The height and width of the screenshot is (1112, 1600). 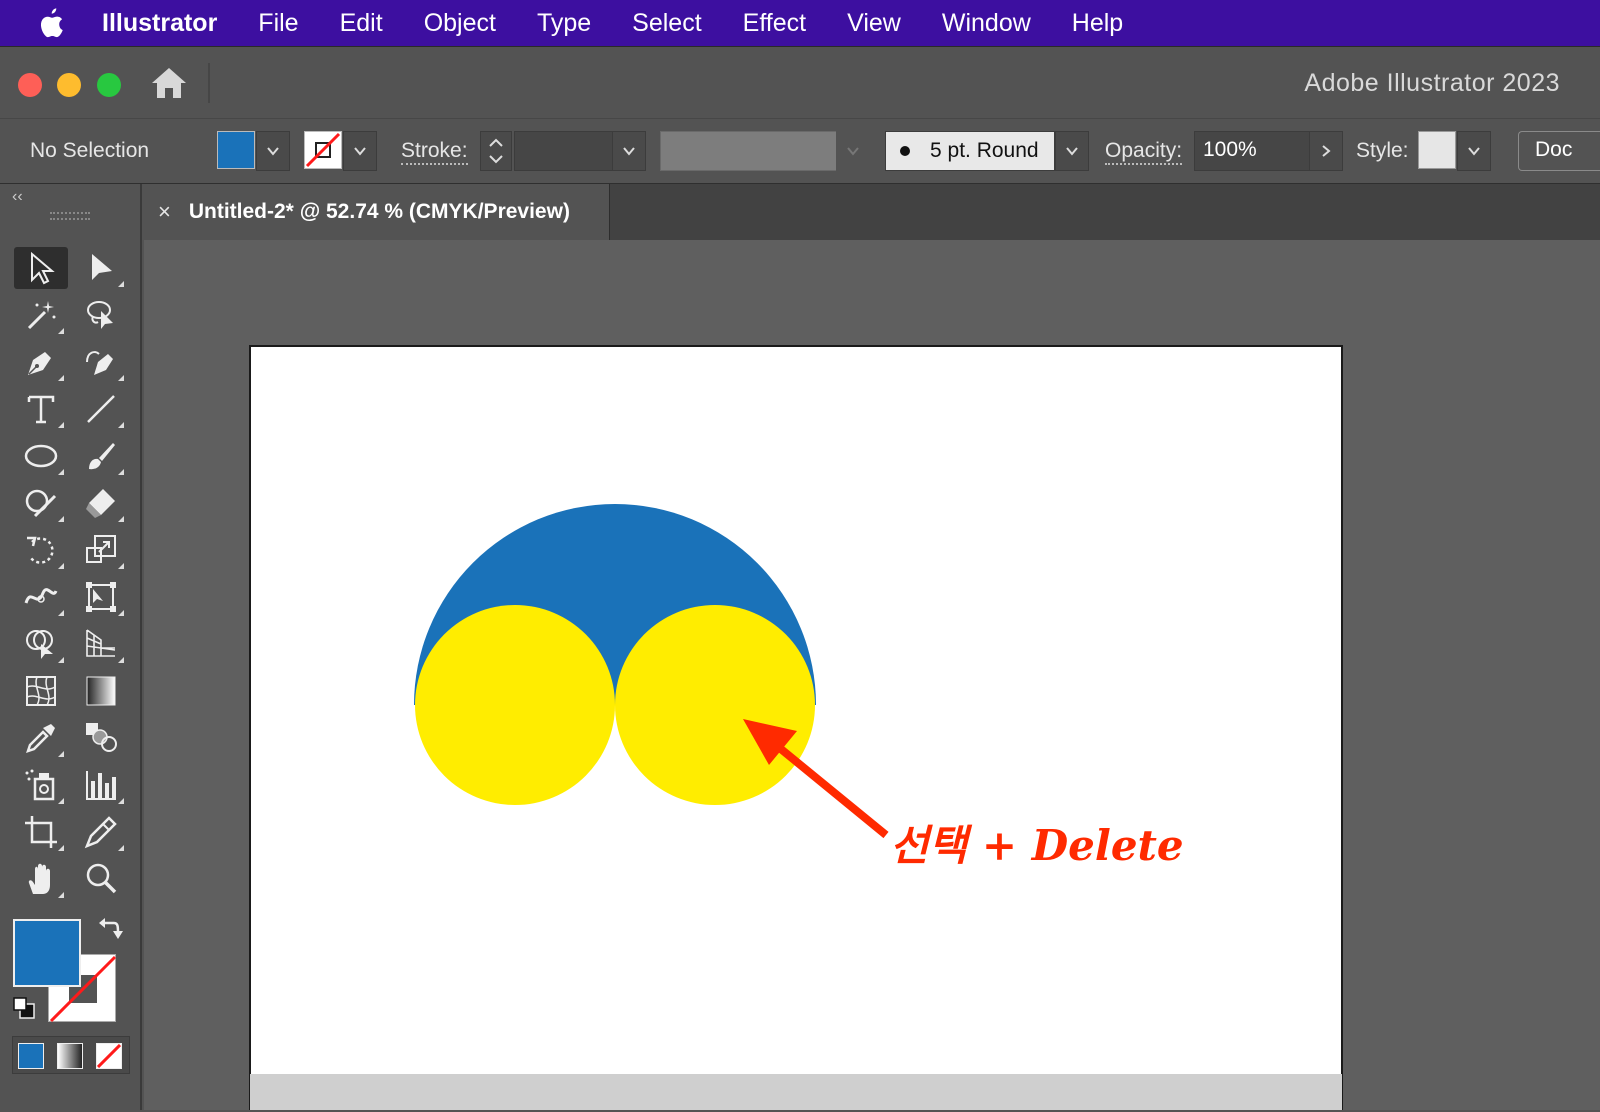 What do you see at coordinates (970, 151) in the screenshot?
I see `brush-definition: 5 pt. Round` at bounding box center [970, 151].